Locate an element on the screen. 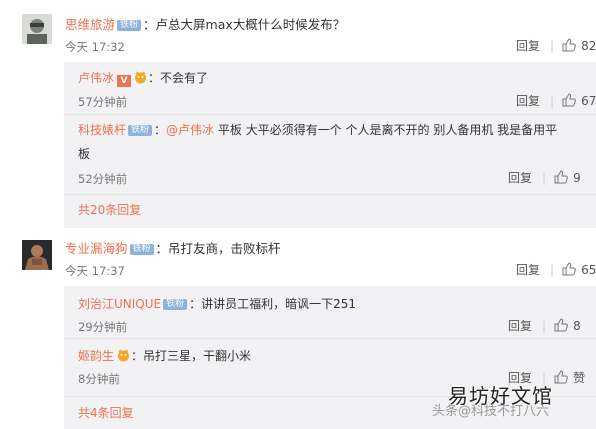  verified-v-icon: V is located at coordinates (124, 81).